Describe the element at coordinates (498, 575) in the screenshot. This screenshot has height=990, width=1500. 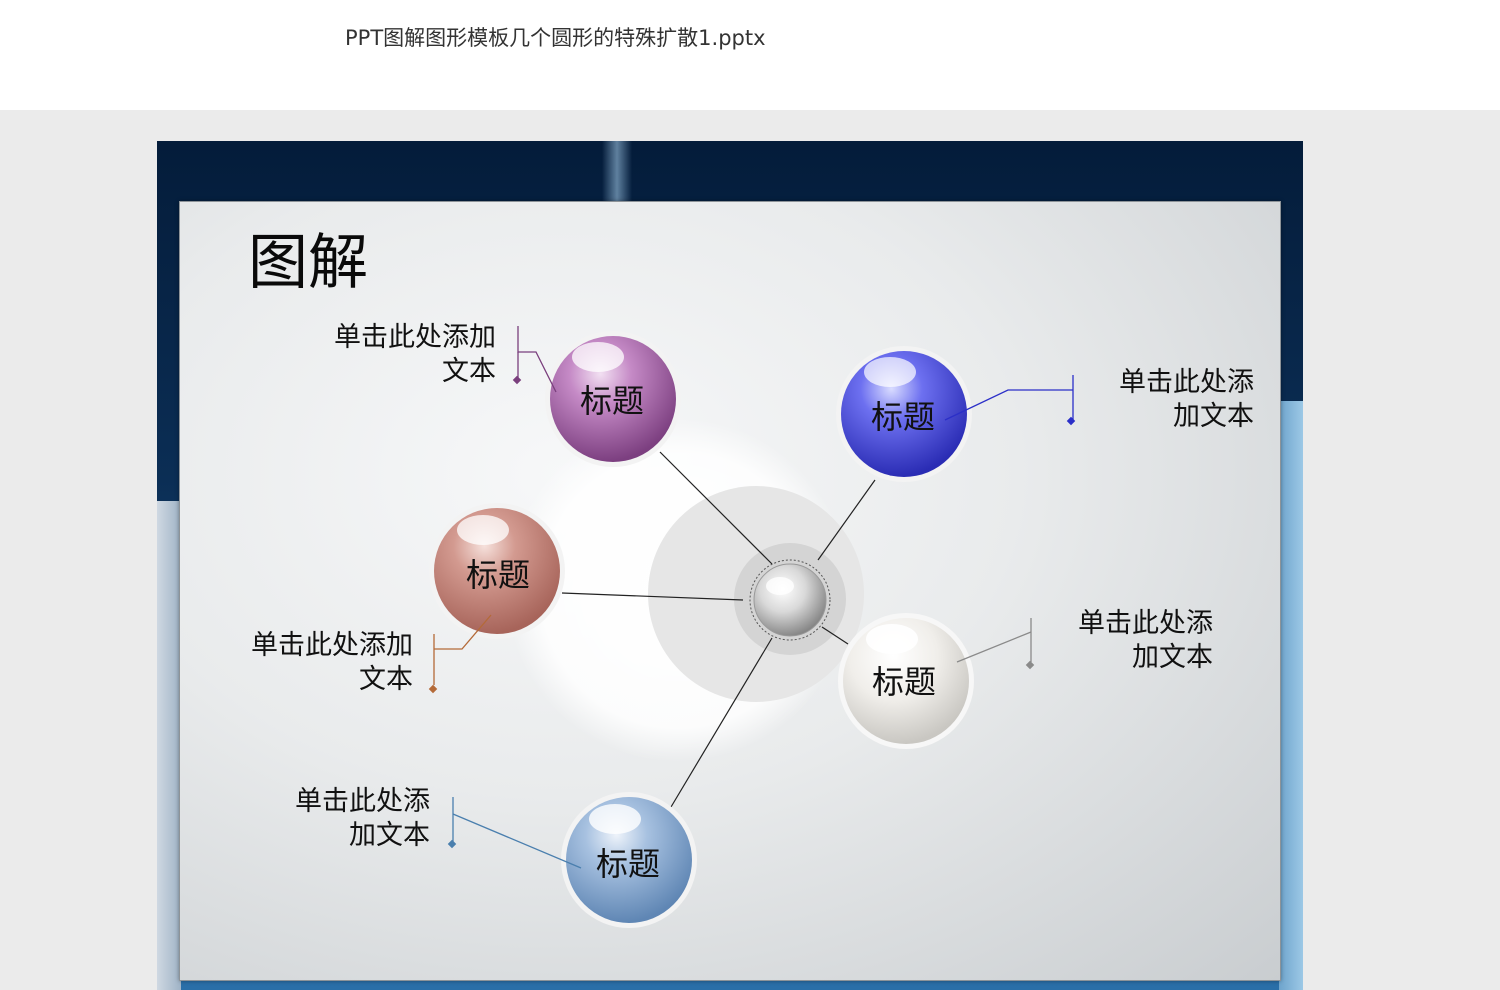
I see `bubble-label-rose: 标题` at that location.